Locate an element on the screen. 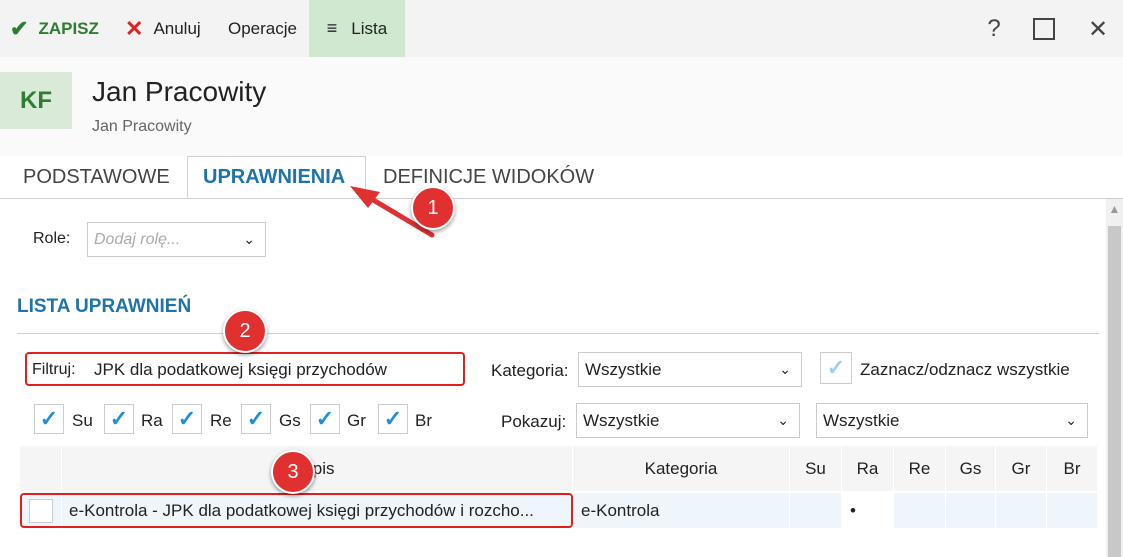 Image resolution: width=1123 pixels, height=557 pixels. table-row-re is located at coordinates (920, 510).